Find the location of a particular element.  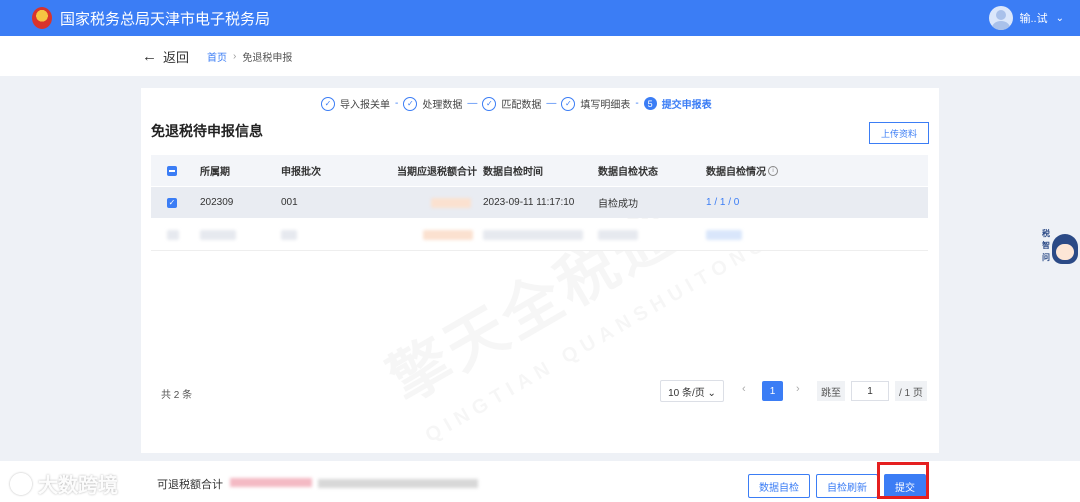

col-header-check-status: 数据自检状态 is located at coordinates (628, 172).